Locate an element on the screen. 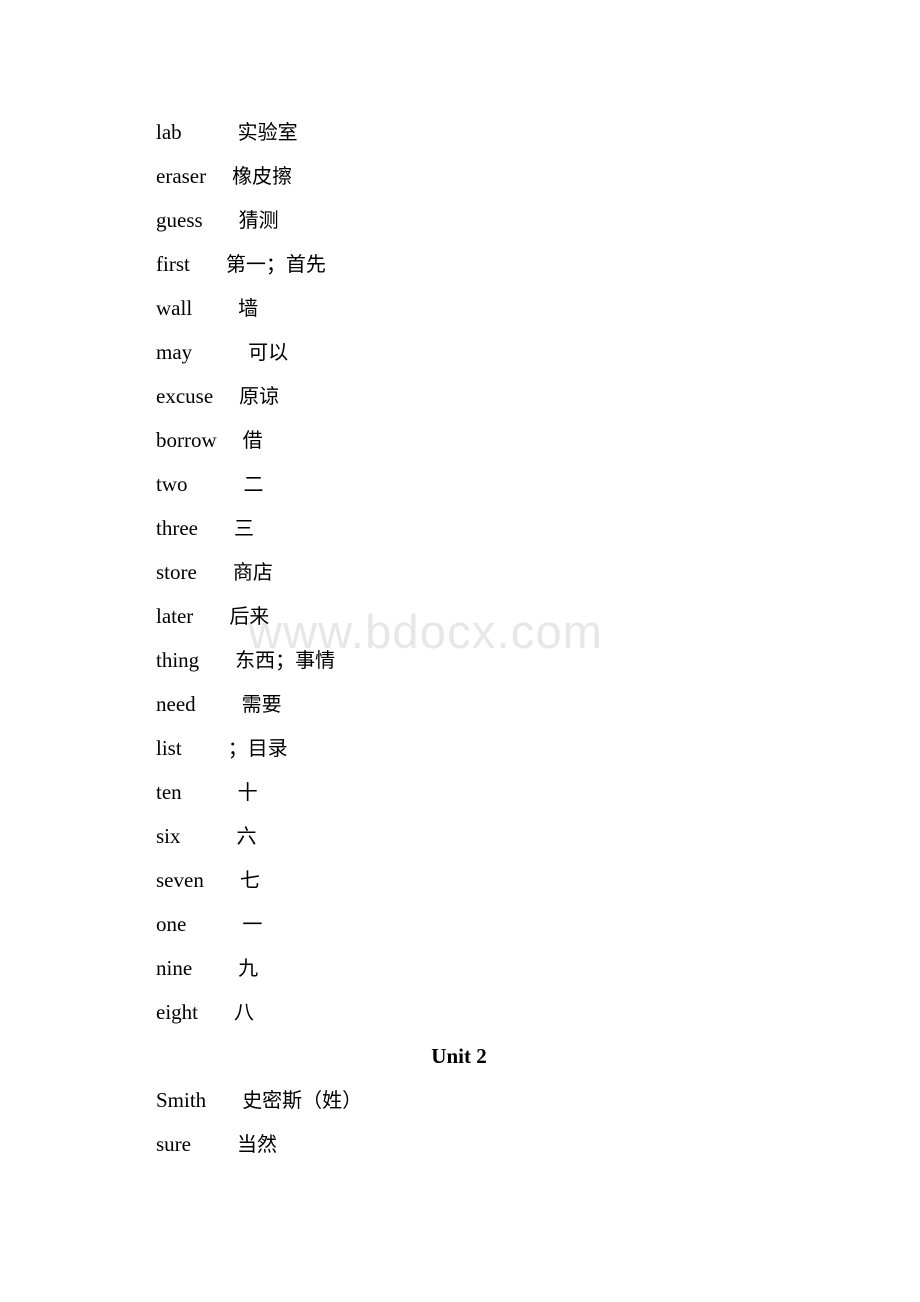 Image resolution: width=920 pixels, height=1302 pixels. entry-gloss: 后来 is located at coordinates (249, 616).